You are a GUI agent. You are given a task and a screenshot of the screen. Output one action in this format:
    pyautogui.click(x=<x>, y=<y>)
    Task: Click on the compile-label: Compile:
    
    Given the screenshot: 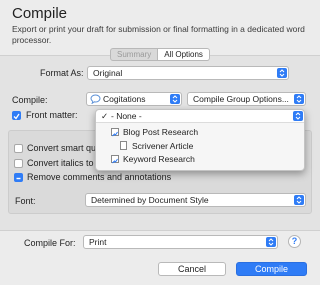 What is the action you would take?
    pyautogui.click(x=30, y=100)
    